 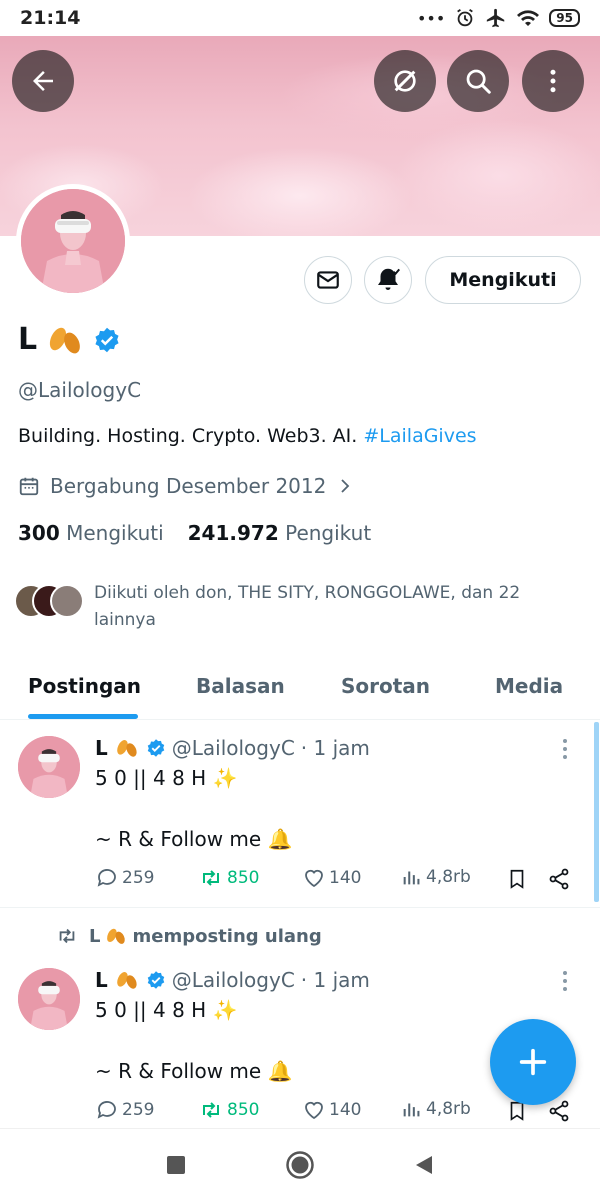 I want to click on post-actions: 259 850 140 4,8rb, so click(x=337, y=1113).